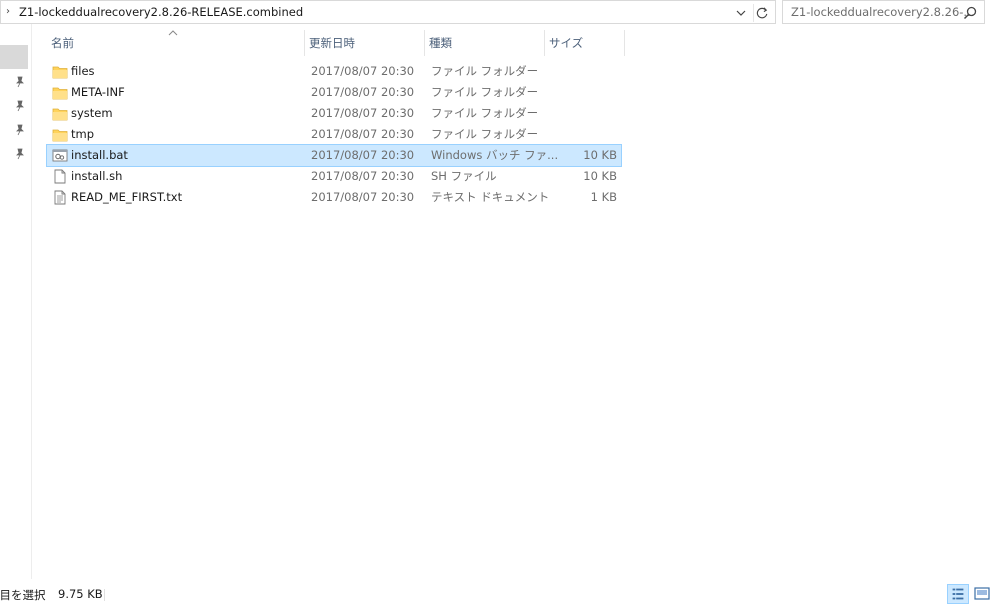 This screenshot has width=996, height=609. What do you see at coordinates (585, 43) in the screenshot?
I see `column-header-size: サイズ` at bounding box center [585, 43].